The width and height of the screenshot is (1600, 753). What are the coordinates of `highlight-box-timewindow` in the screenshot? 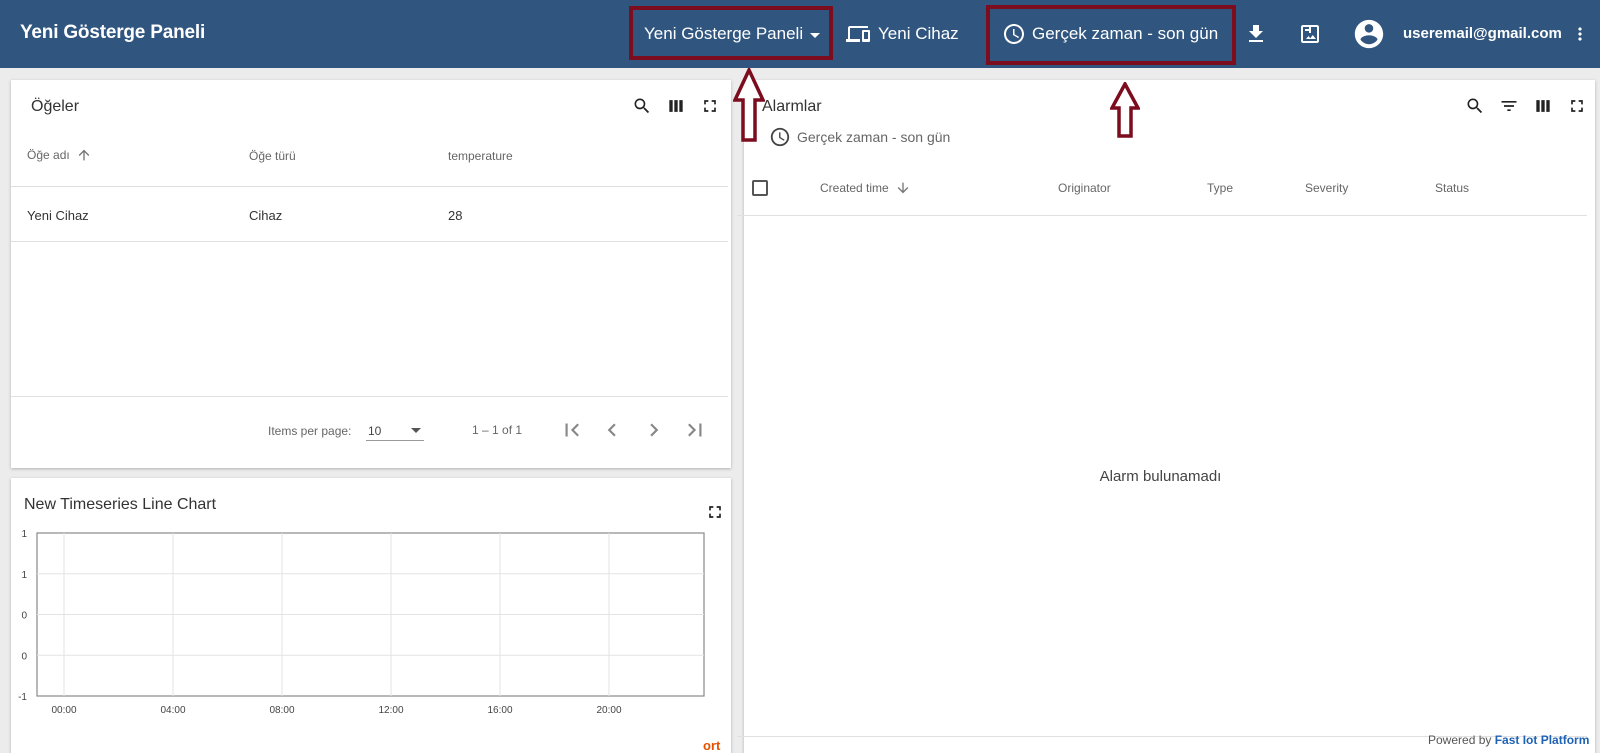 It's located at (1111, 35).